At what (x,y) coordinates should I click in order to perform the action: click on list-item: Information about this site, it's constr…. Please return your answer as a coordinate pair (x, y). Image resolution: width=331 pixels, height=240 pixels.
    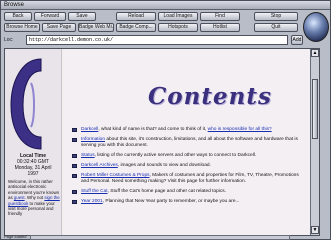
    Looking at the image, I should click on (189, 143).